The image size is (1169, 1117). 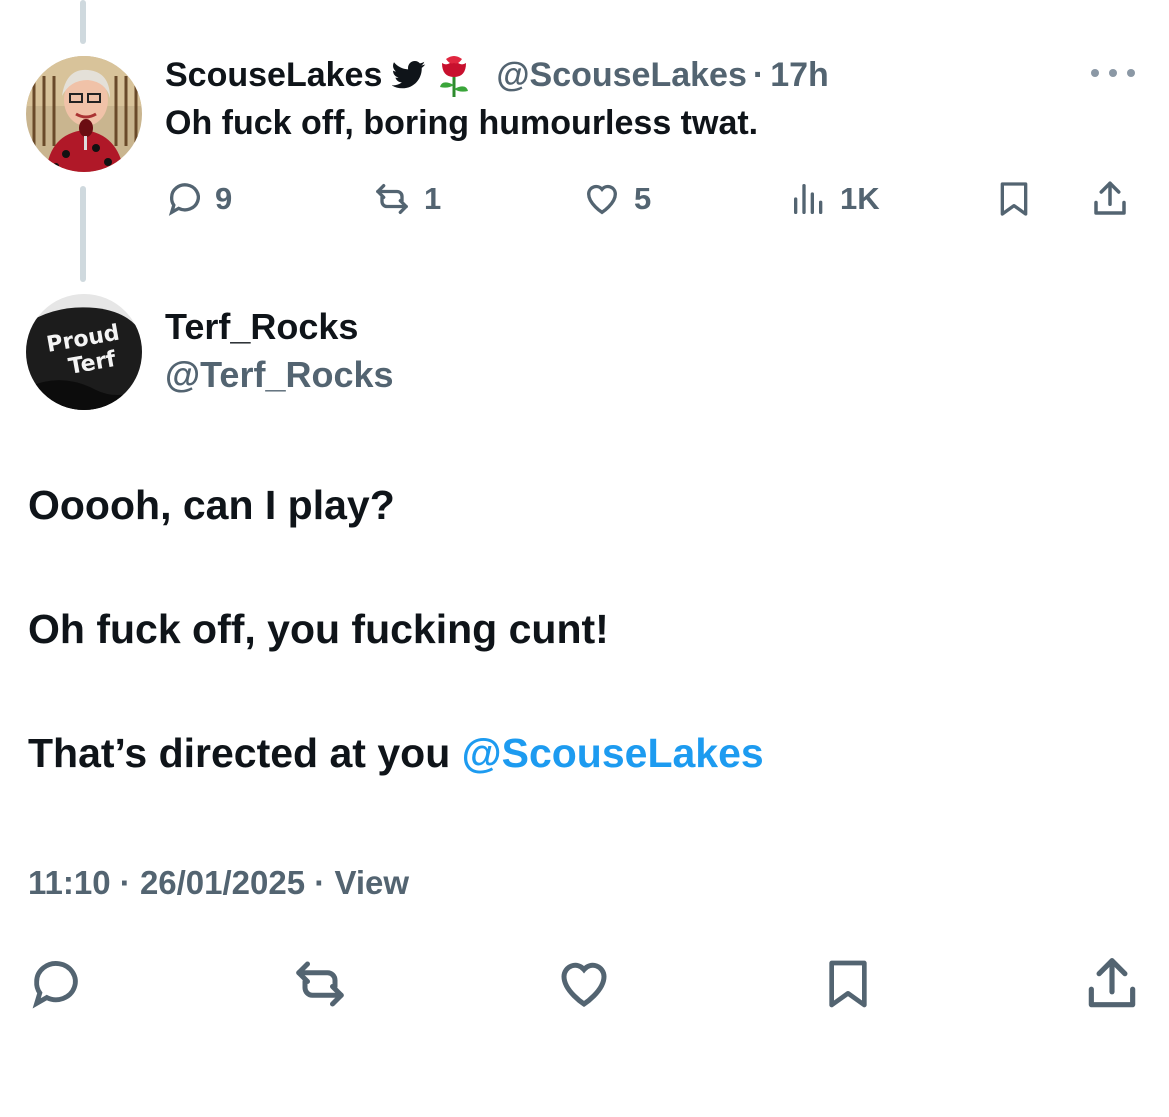 What do you see at coordinates (69, 882) in the screenshot?
I see `tweet-time: 11:10` at bounding box center [69, 882].